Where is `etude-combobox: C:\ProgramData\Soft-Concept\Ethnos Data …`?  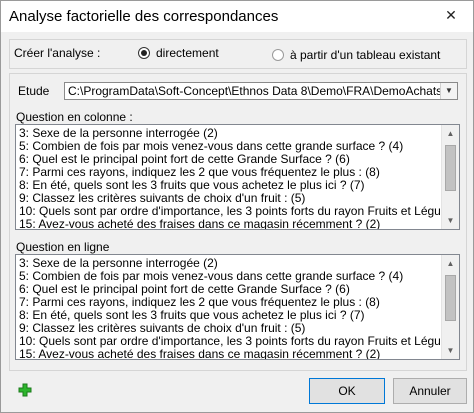 etude-combobox: C:\ProgramData\Soft-Concept\Ethnos Data … is located at coordinates (261, 91).